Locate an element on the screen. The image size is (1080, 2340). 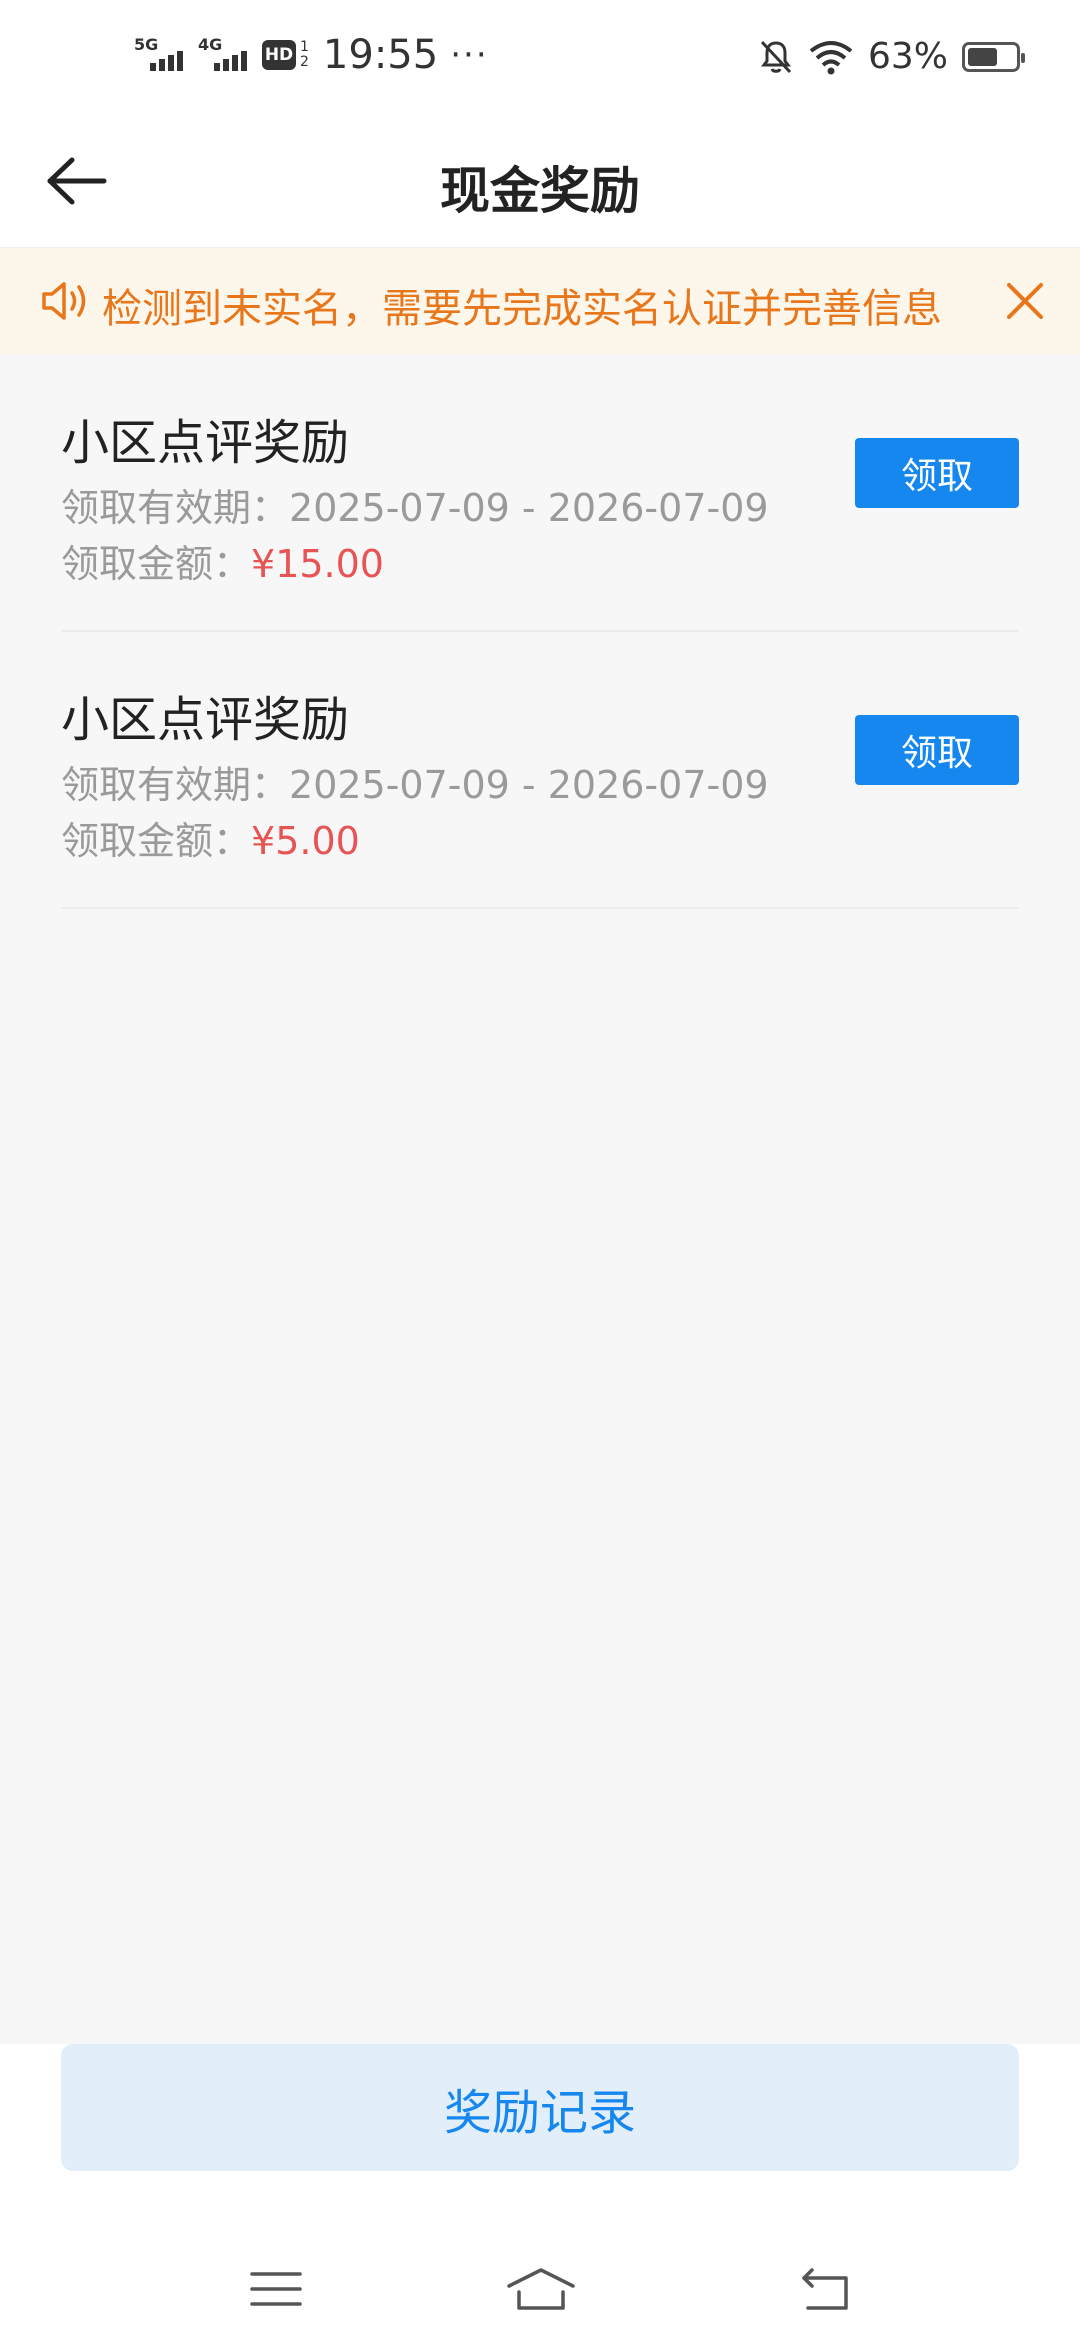
notice-text: 检测到未实名，需要先完成实名认证并完善信息 is located at coordinates (522, 309).